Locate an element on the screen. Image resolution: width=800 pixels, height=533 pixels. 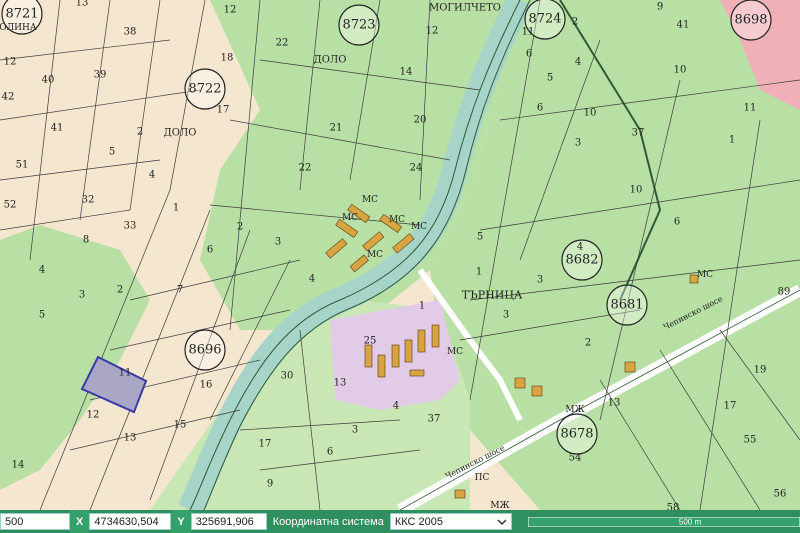
parcel-number: 39 is located at coordinates (100, 75).